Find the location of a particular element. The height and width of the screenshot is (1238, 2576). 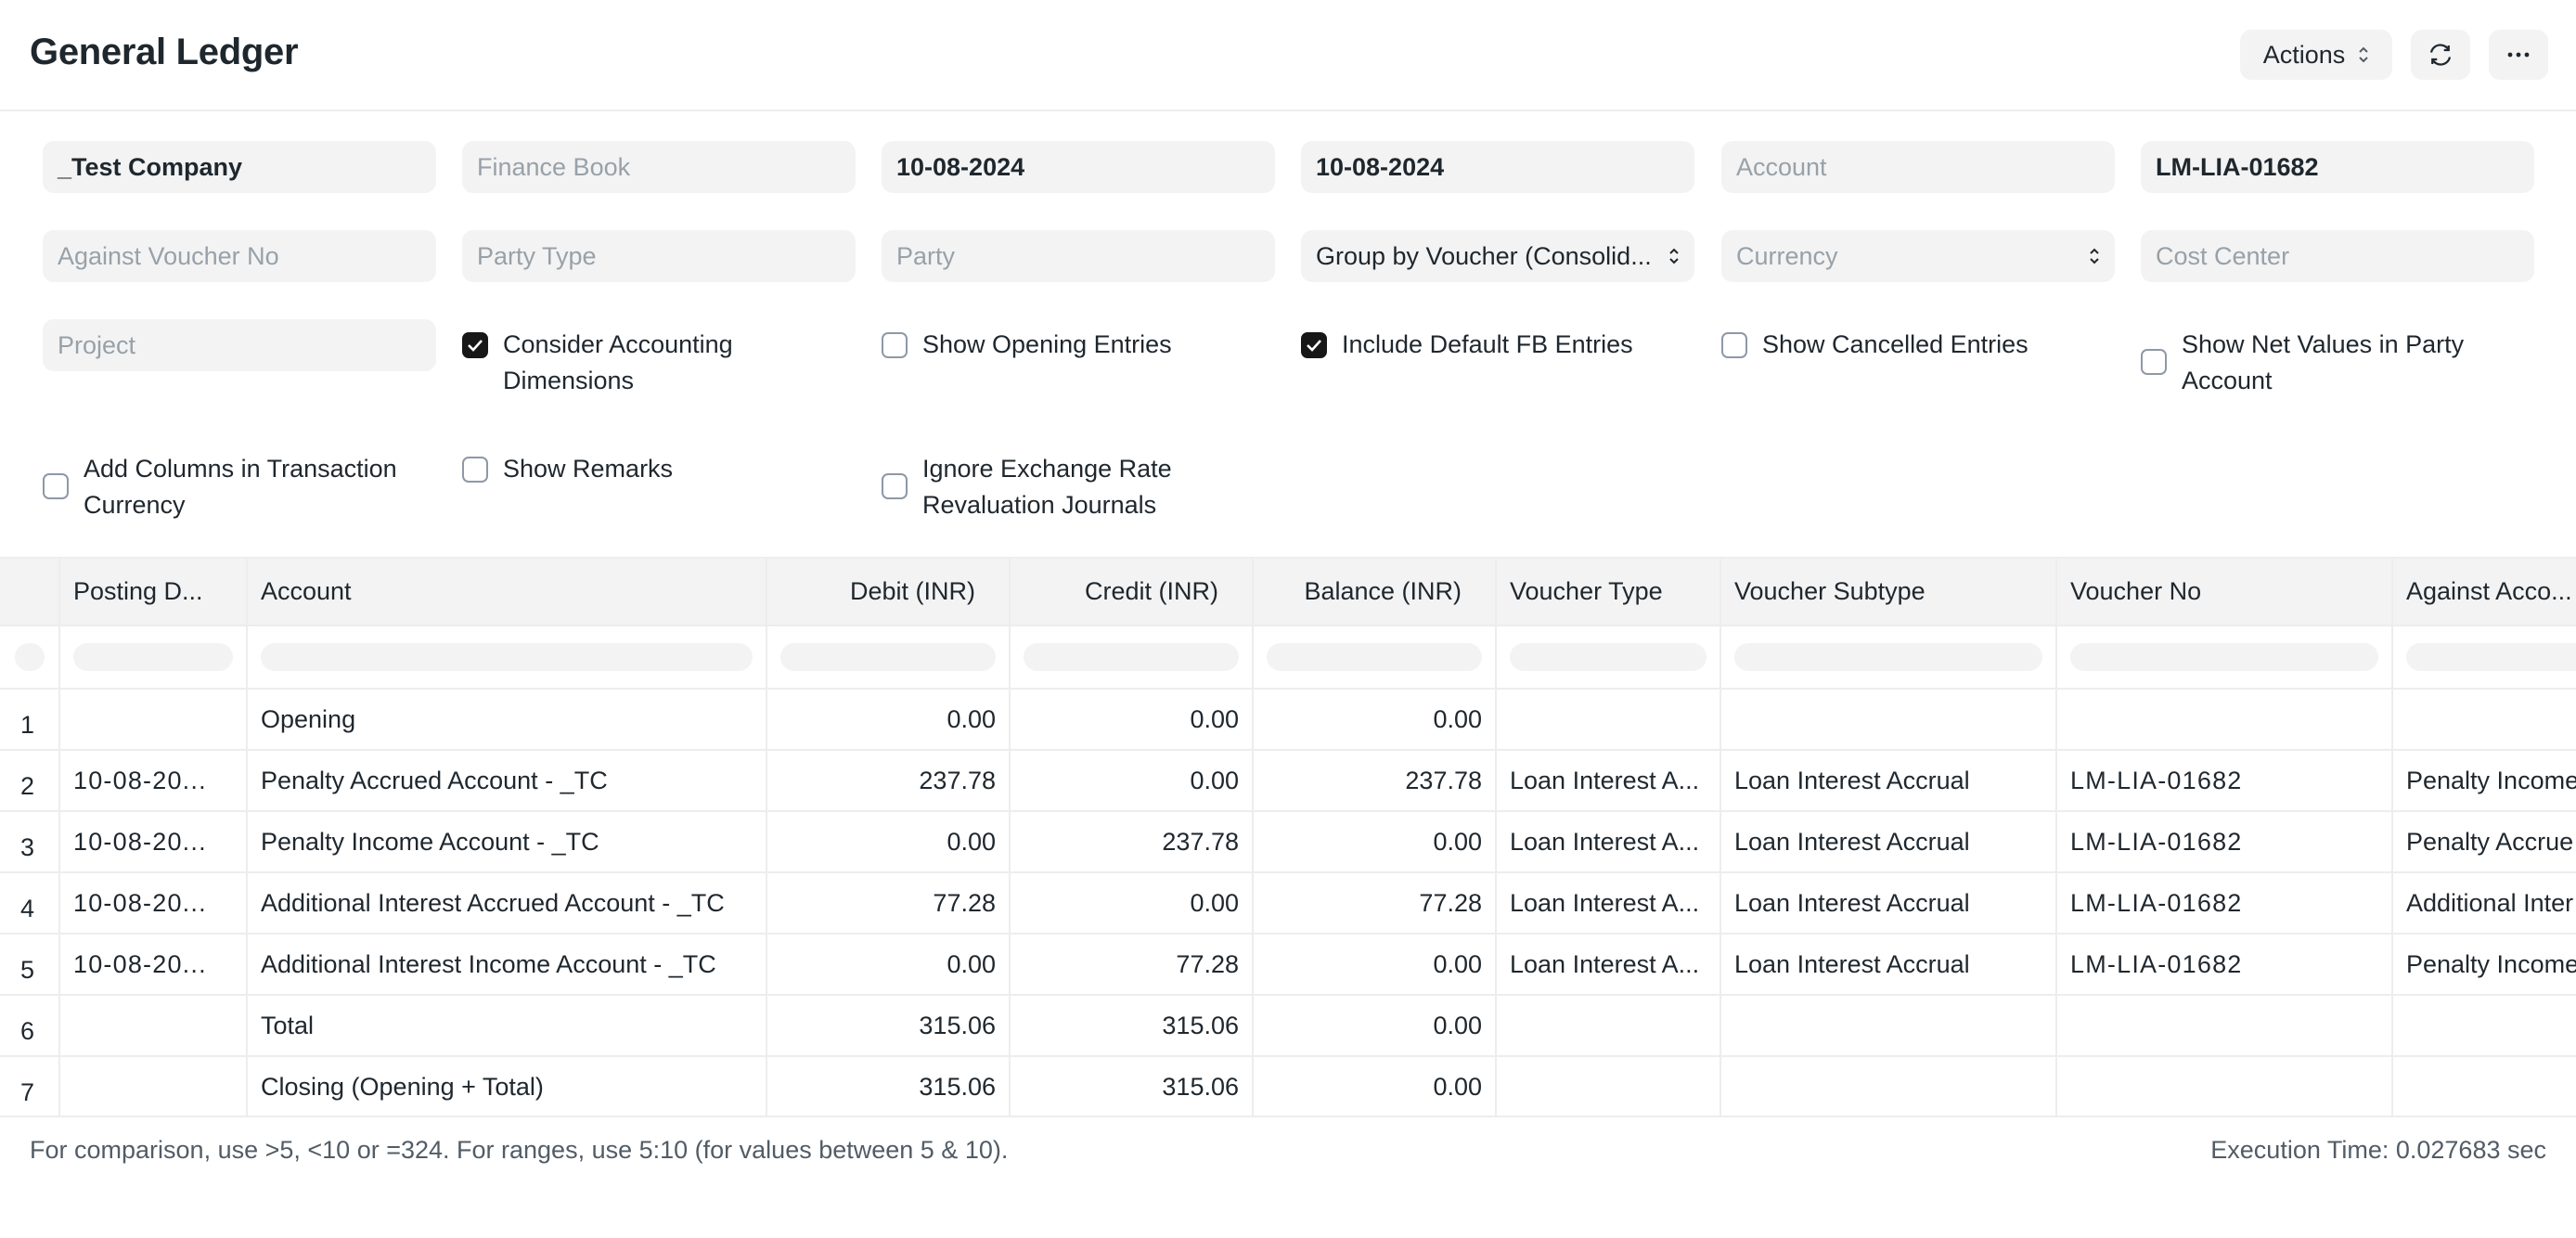

cell-account: Penalty Accrued Account - _TC is located at coordinates (507, 781).